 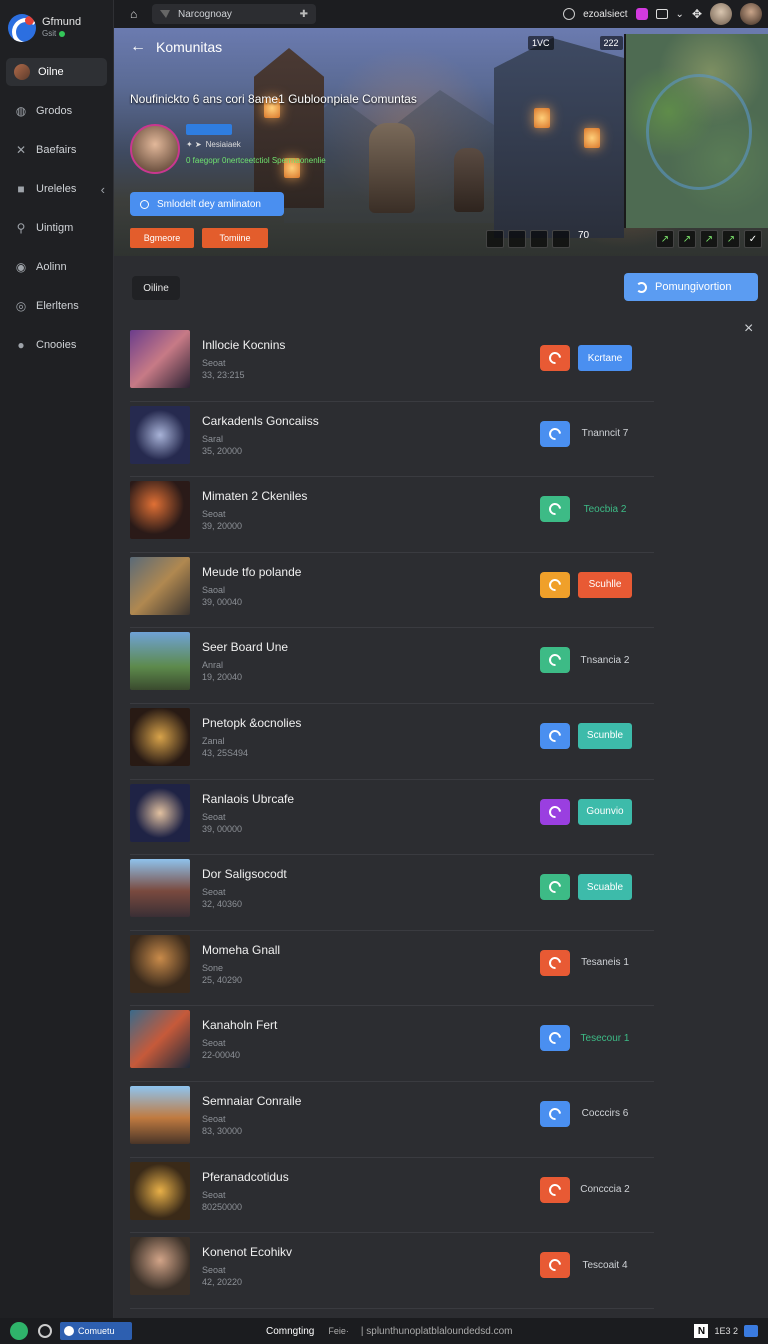 What do you see at coordinates (162, 238) in the screenshot?
I see `tag-button: Bgmeore` at bounding box center [162, 238].